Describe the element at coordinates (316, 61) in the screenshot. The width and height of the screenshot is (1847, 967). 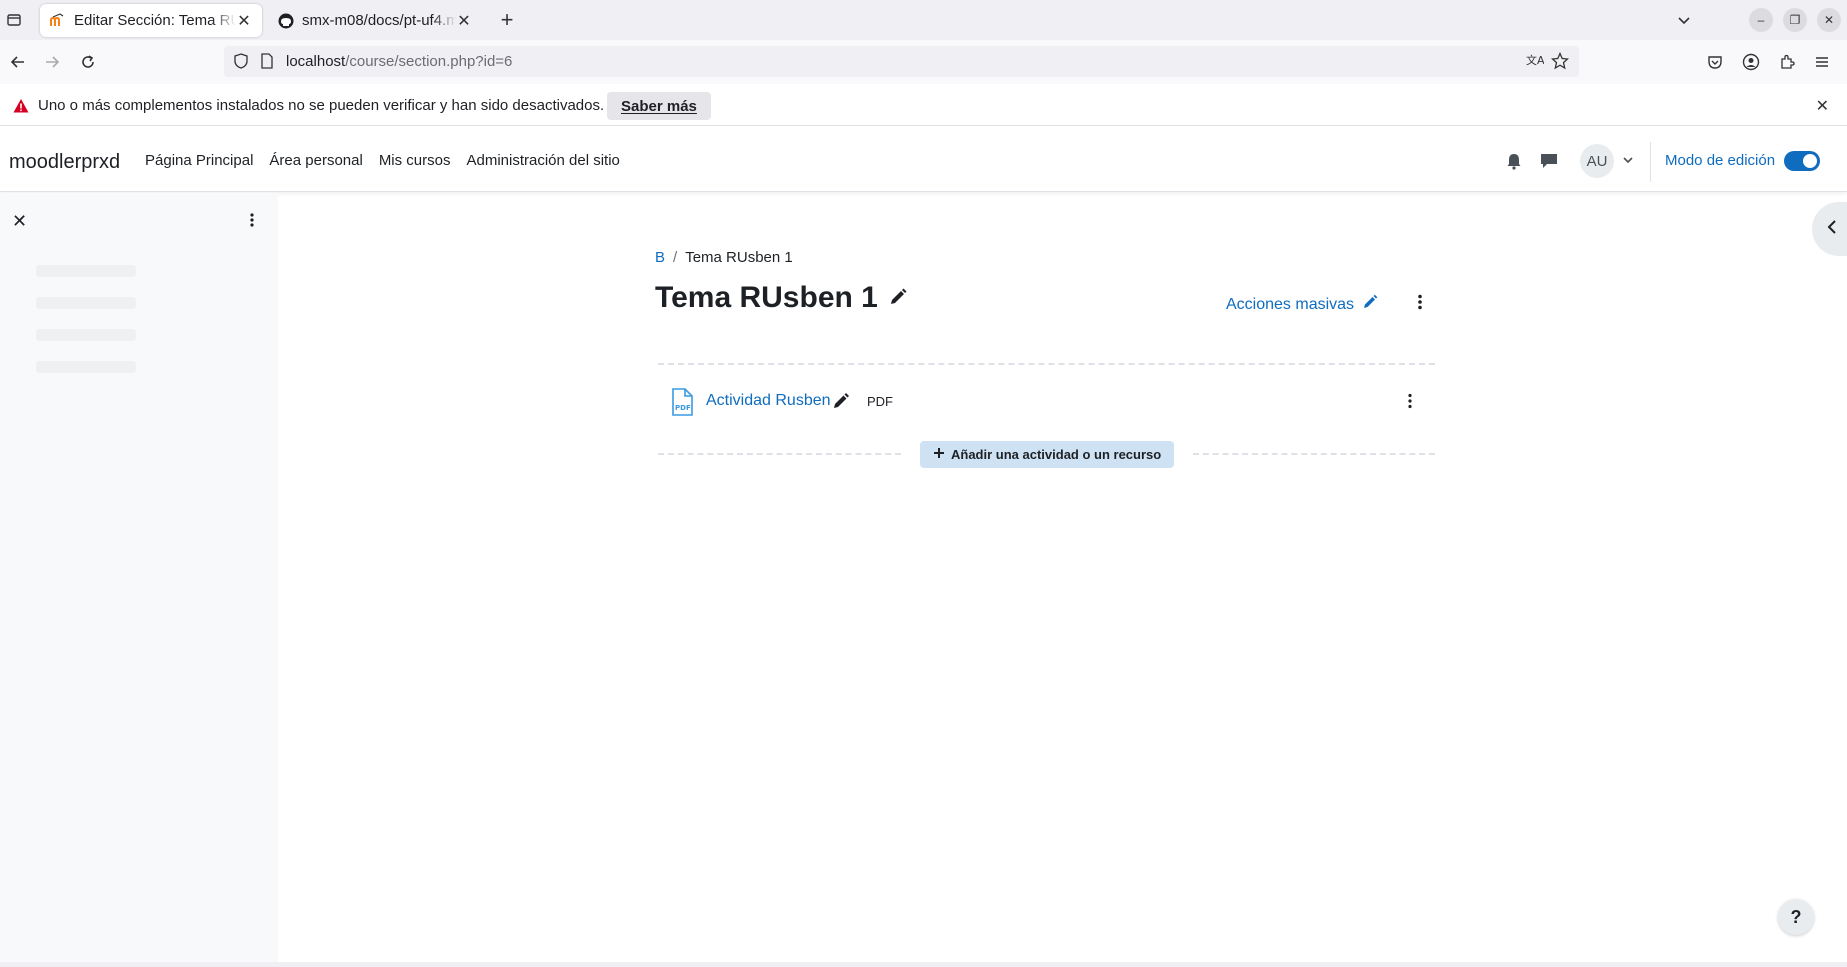
I see `url-host: localhost` at that location.